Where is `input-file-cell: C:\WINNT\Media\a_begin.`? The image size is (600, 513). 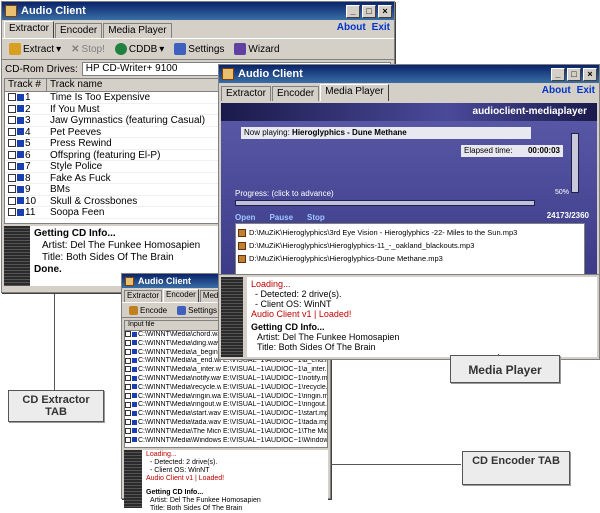 input-file-cell: C:\WINNT\Media\a_begin. is located at coordinates (173, 353).